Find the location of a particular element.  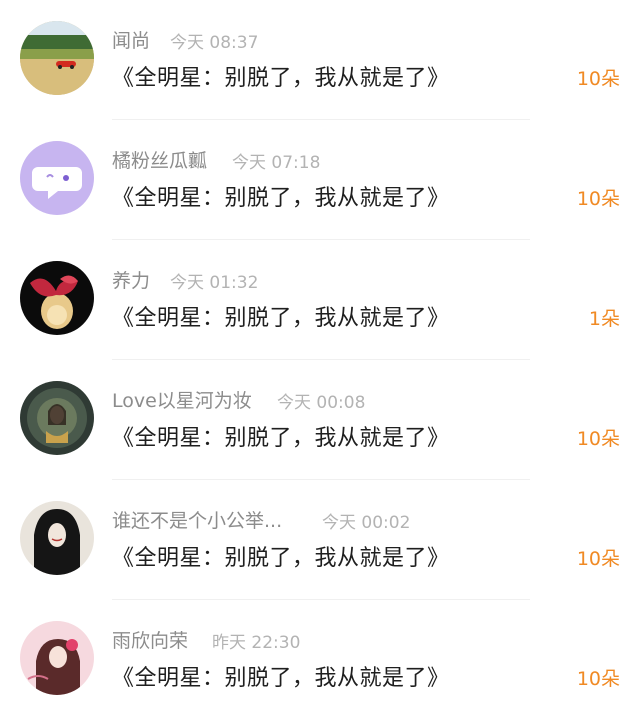

user-name: Love以星河为妆 is located at coordinates (182, 399).